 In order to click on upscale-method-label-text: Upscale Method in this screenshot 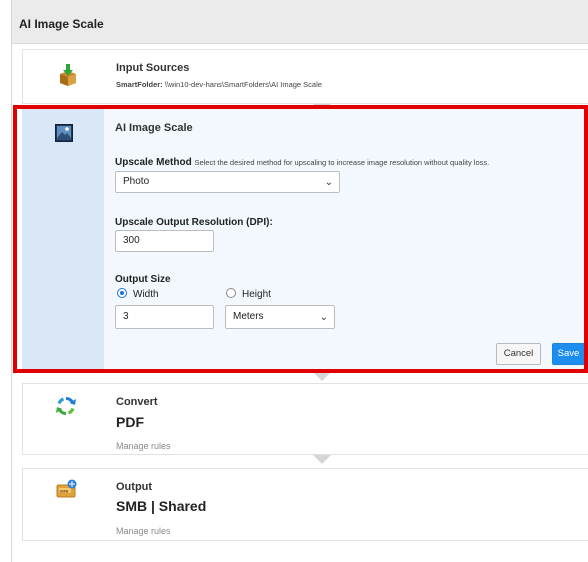, I will do `click(153, 162)`.